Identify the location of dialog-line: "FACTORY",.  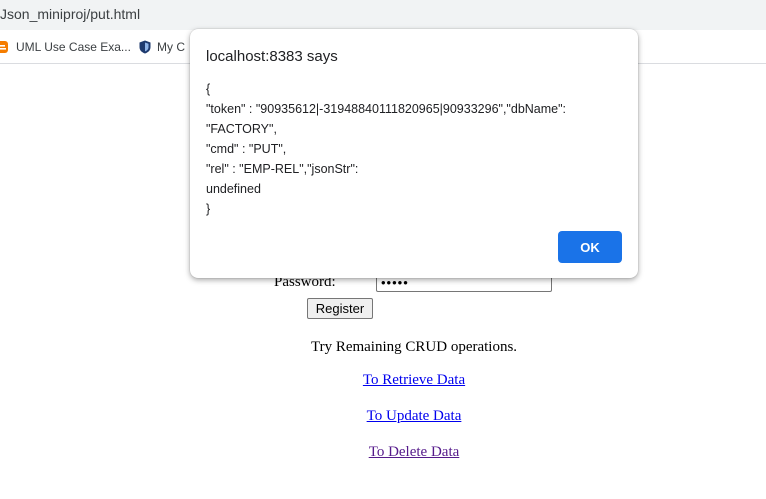
(241, 129).